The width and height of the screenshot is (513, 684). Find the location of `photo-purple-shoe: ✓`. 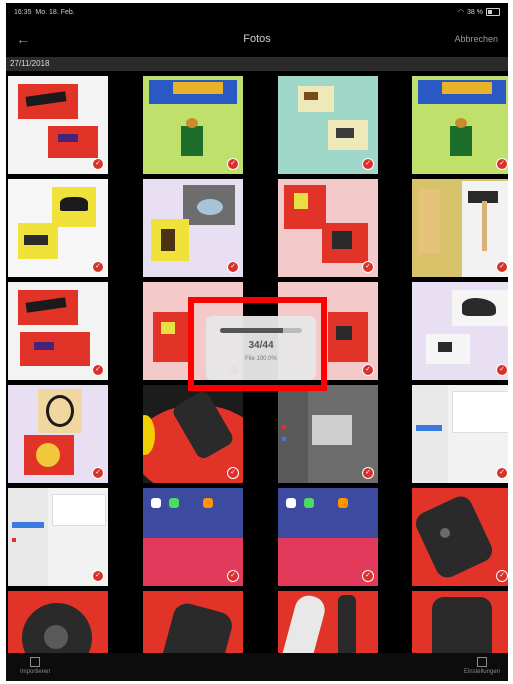

photo-purple-shoe: ✓ is located at coordinates (460, 331).